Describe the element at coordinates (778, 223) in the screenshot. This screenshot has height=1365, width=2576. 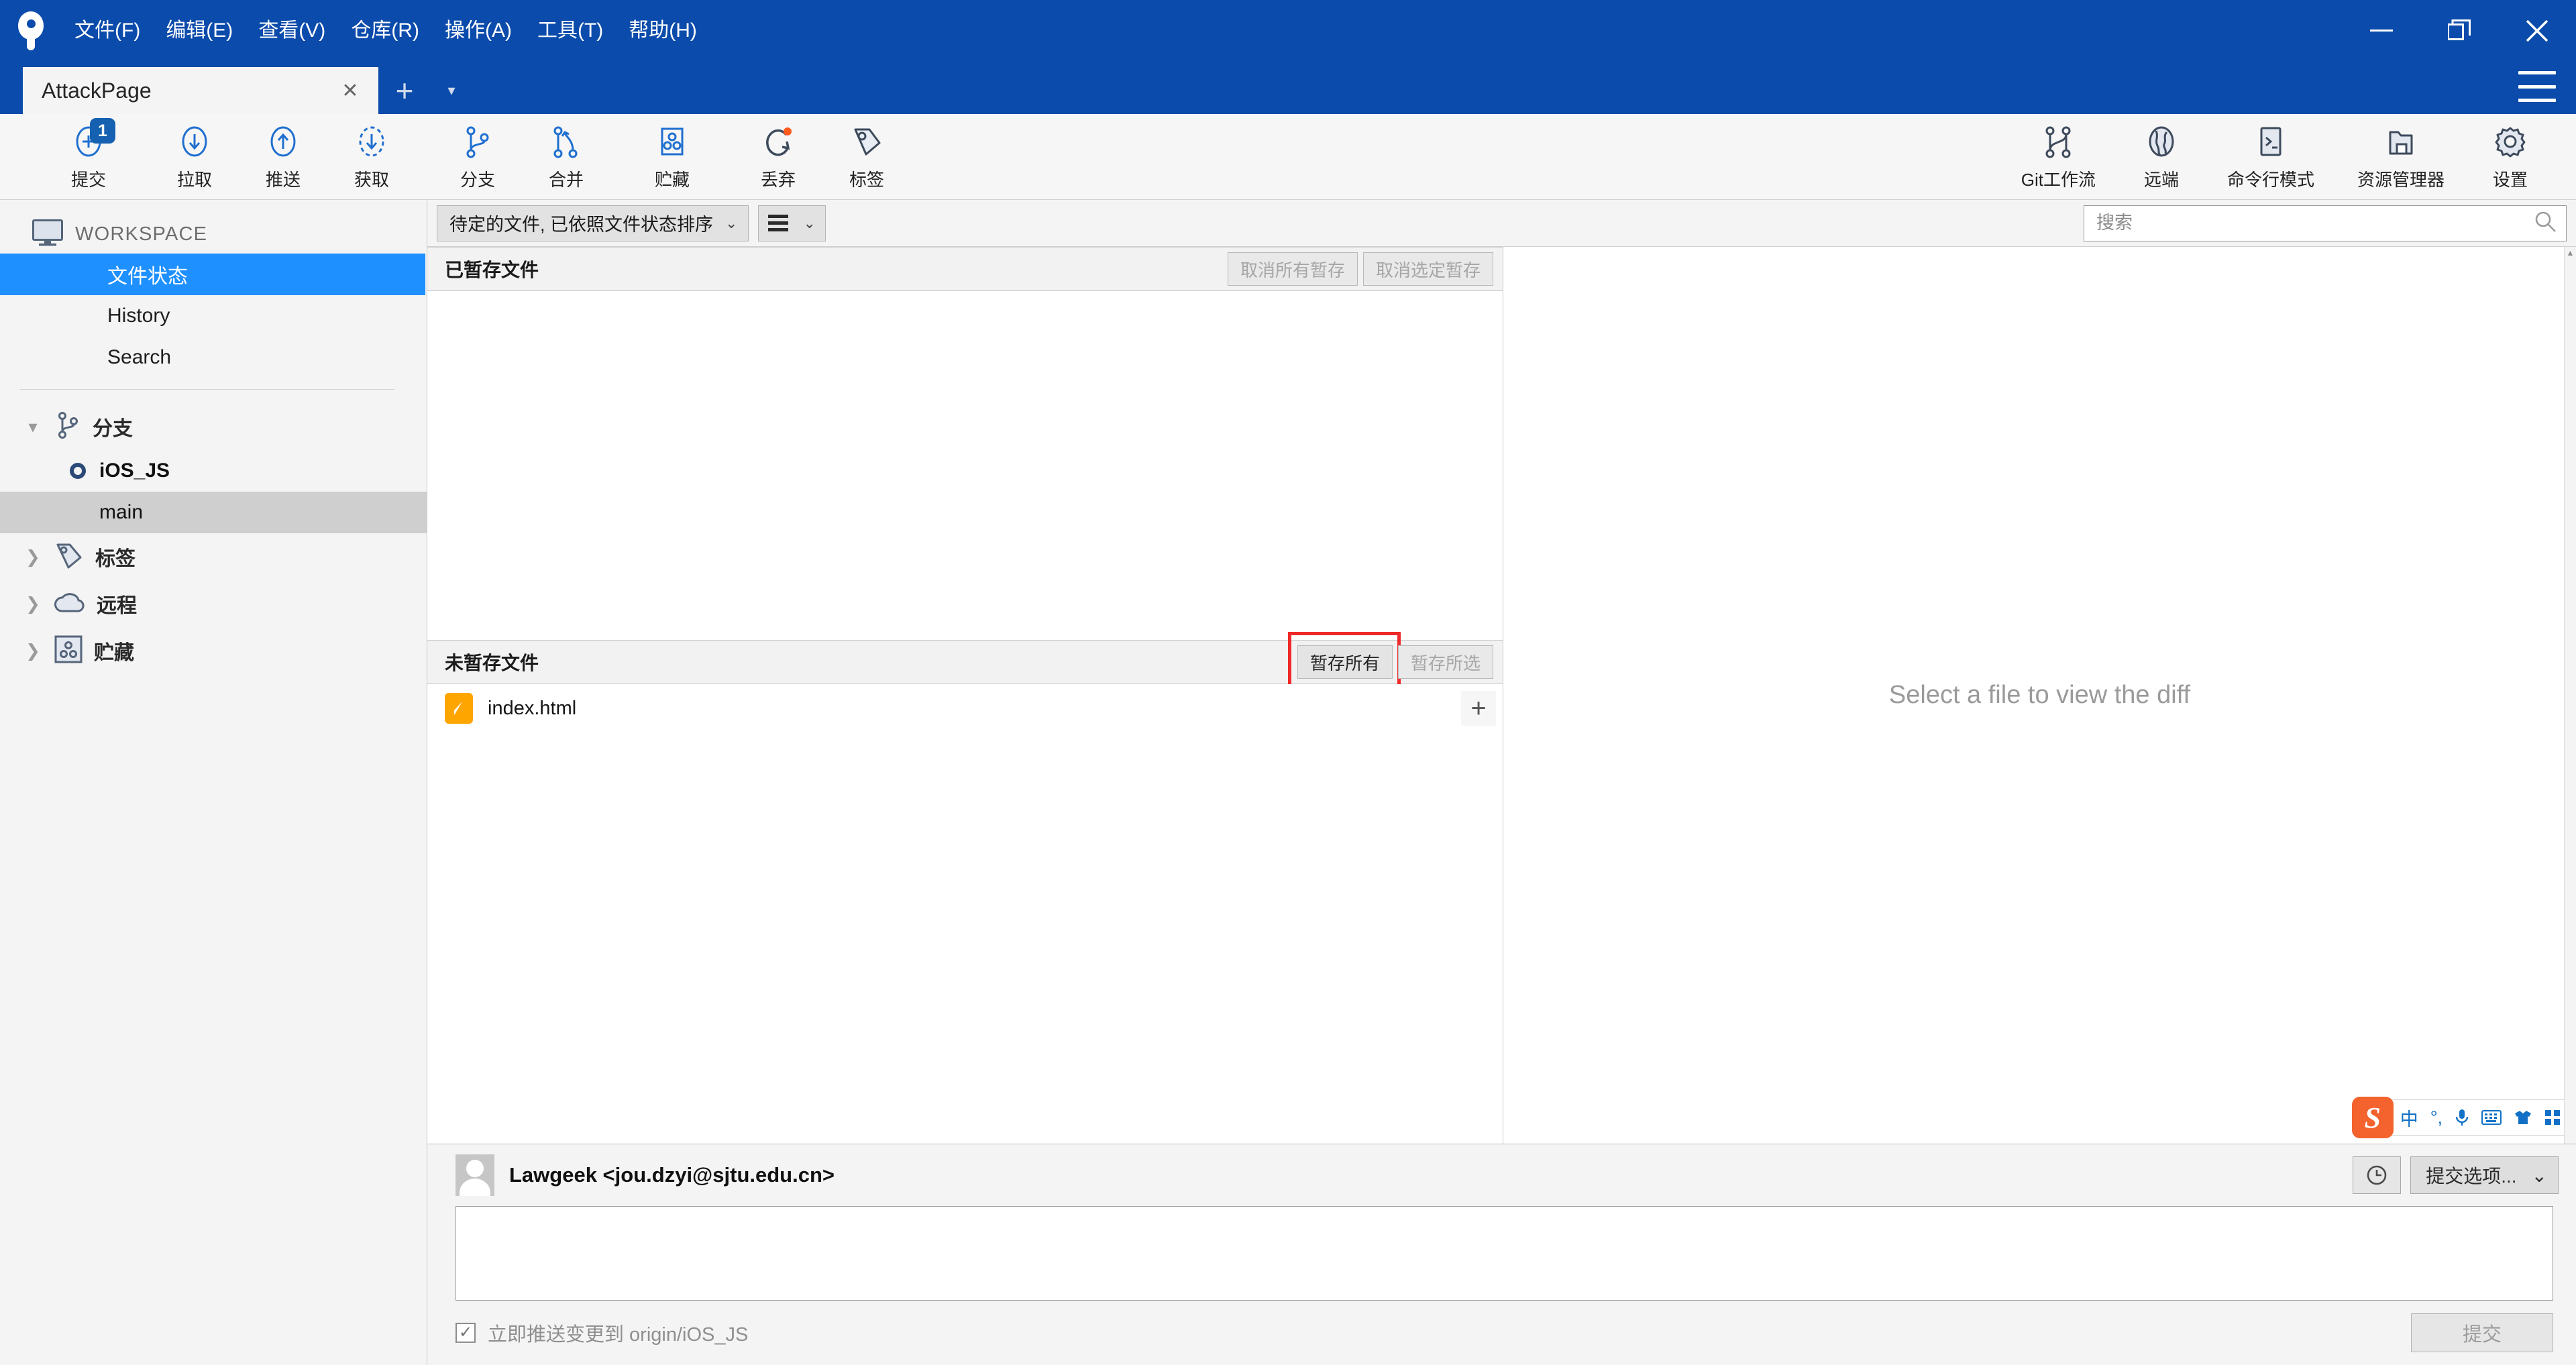
I see `list-lines-icon` at that location.